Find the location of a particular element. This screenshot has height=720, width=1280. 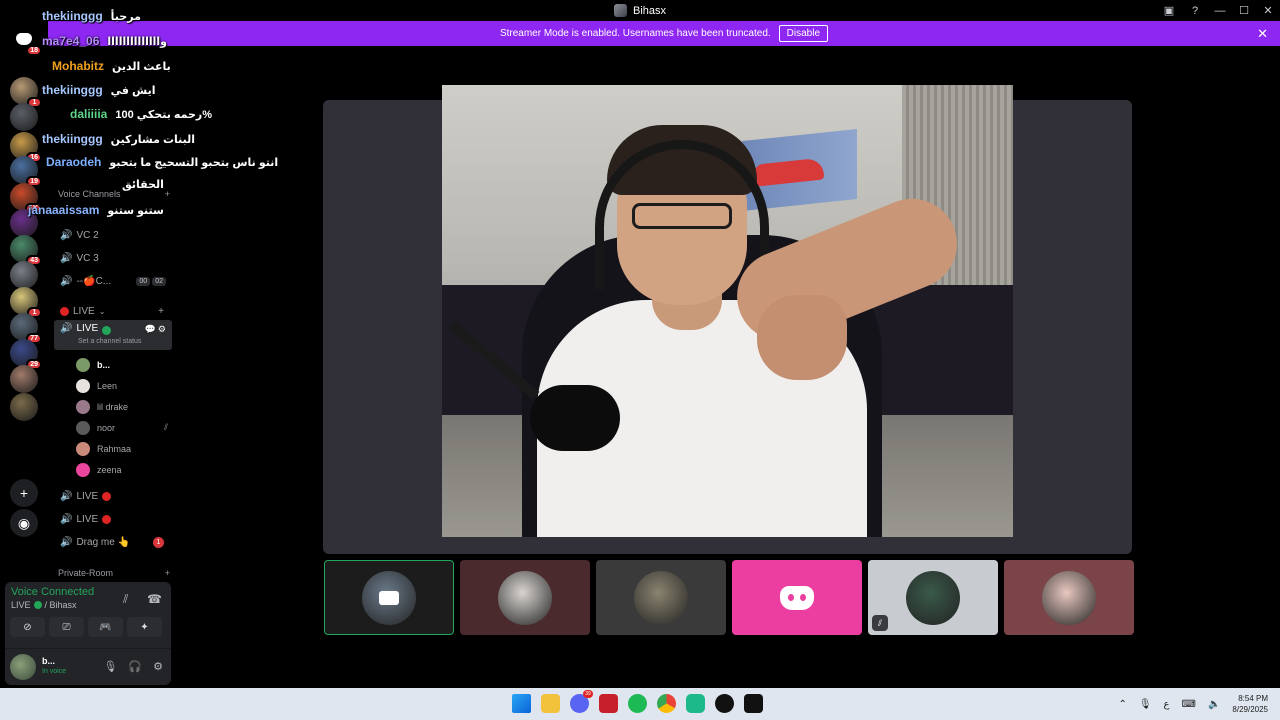

voice-member: zeena is located at coordinates (122, 469).